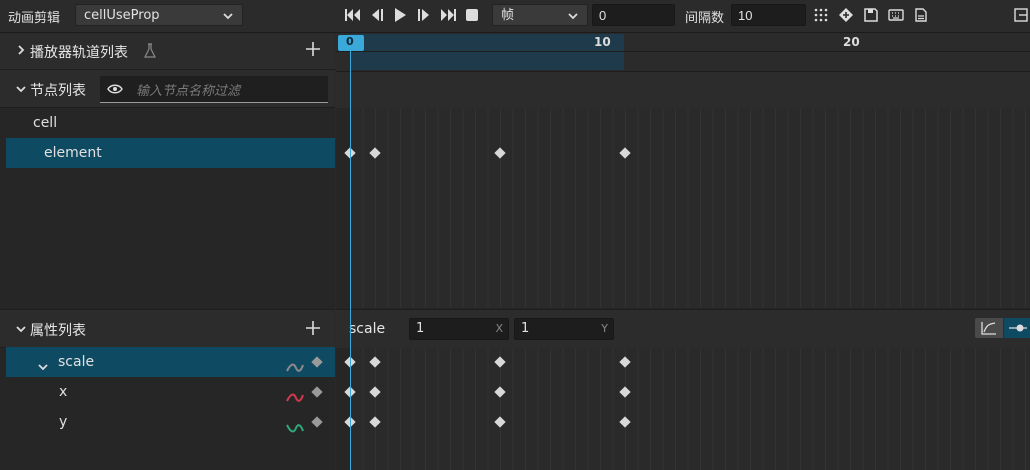 The width and height of the screenshot is (1030, 470). What do you see at coordinates (459, 329) in the screenshot?
I see `scale-x-input: 1 X` at bounding box center [459, 329].